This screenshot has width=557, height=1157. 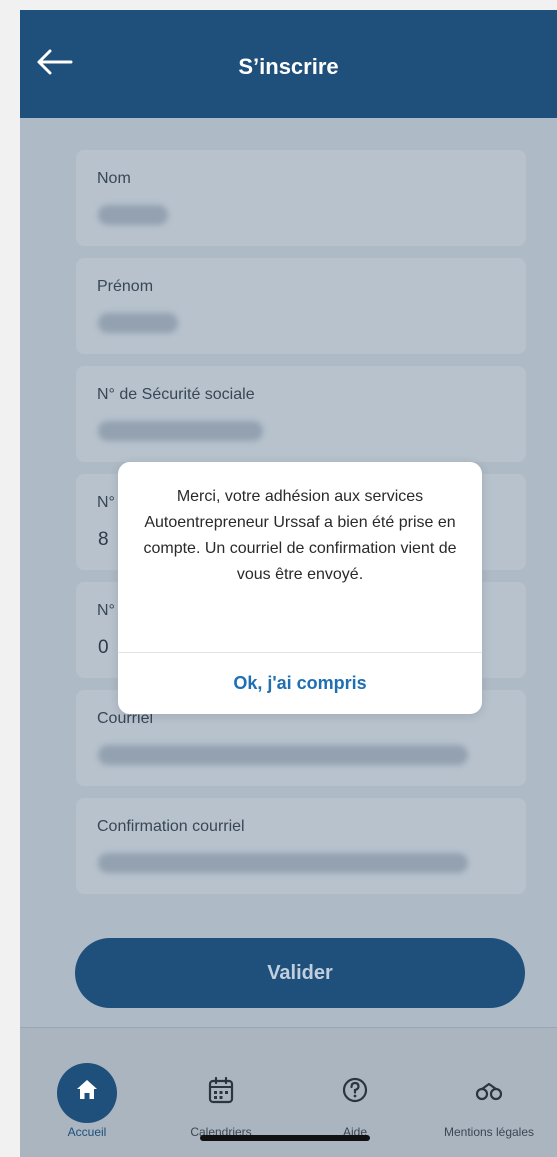 What do you see at coordinates (103, 647) in the screenshot?
I see `numero-value-2: 0` at bounding box center [103, 647].